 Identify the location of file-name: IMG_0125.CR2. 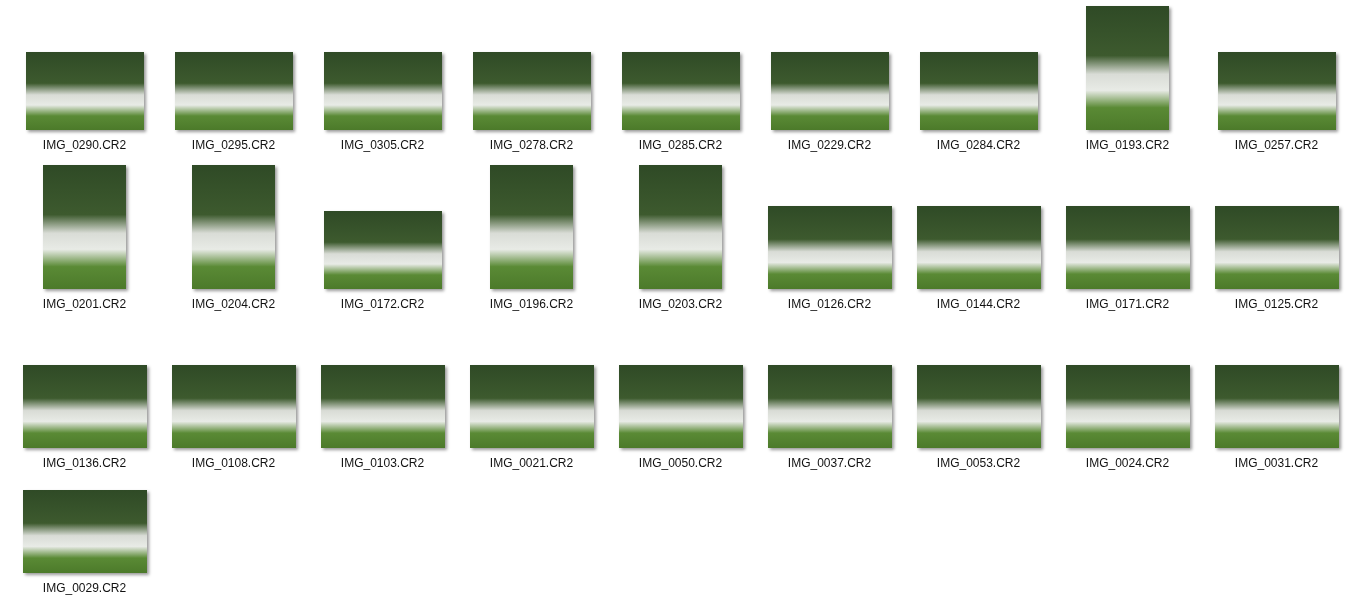
(1276, 304).